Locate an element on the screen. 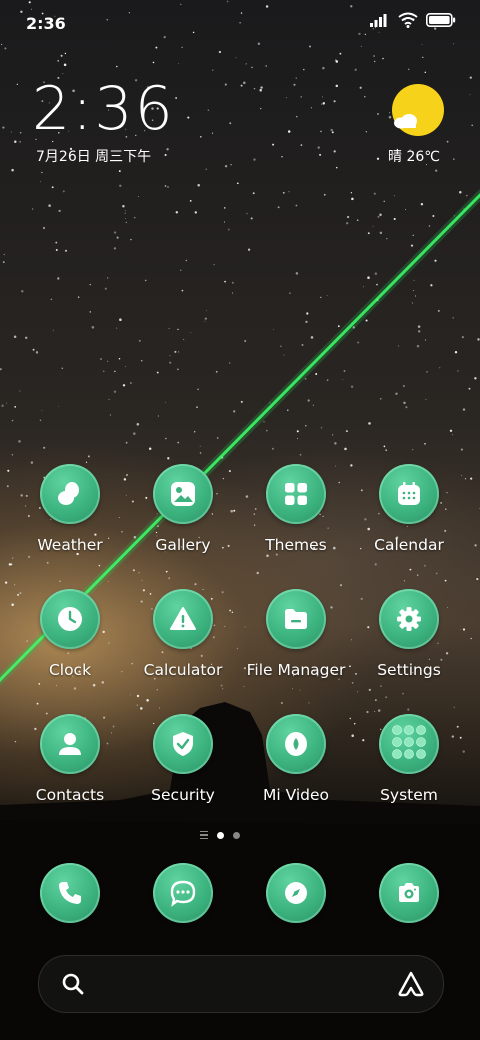  page-indicator is located at coordinates (220, 835).